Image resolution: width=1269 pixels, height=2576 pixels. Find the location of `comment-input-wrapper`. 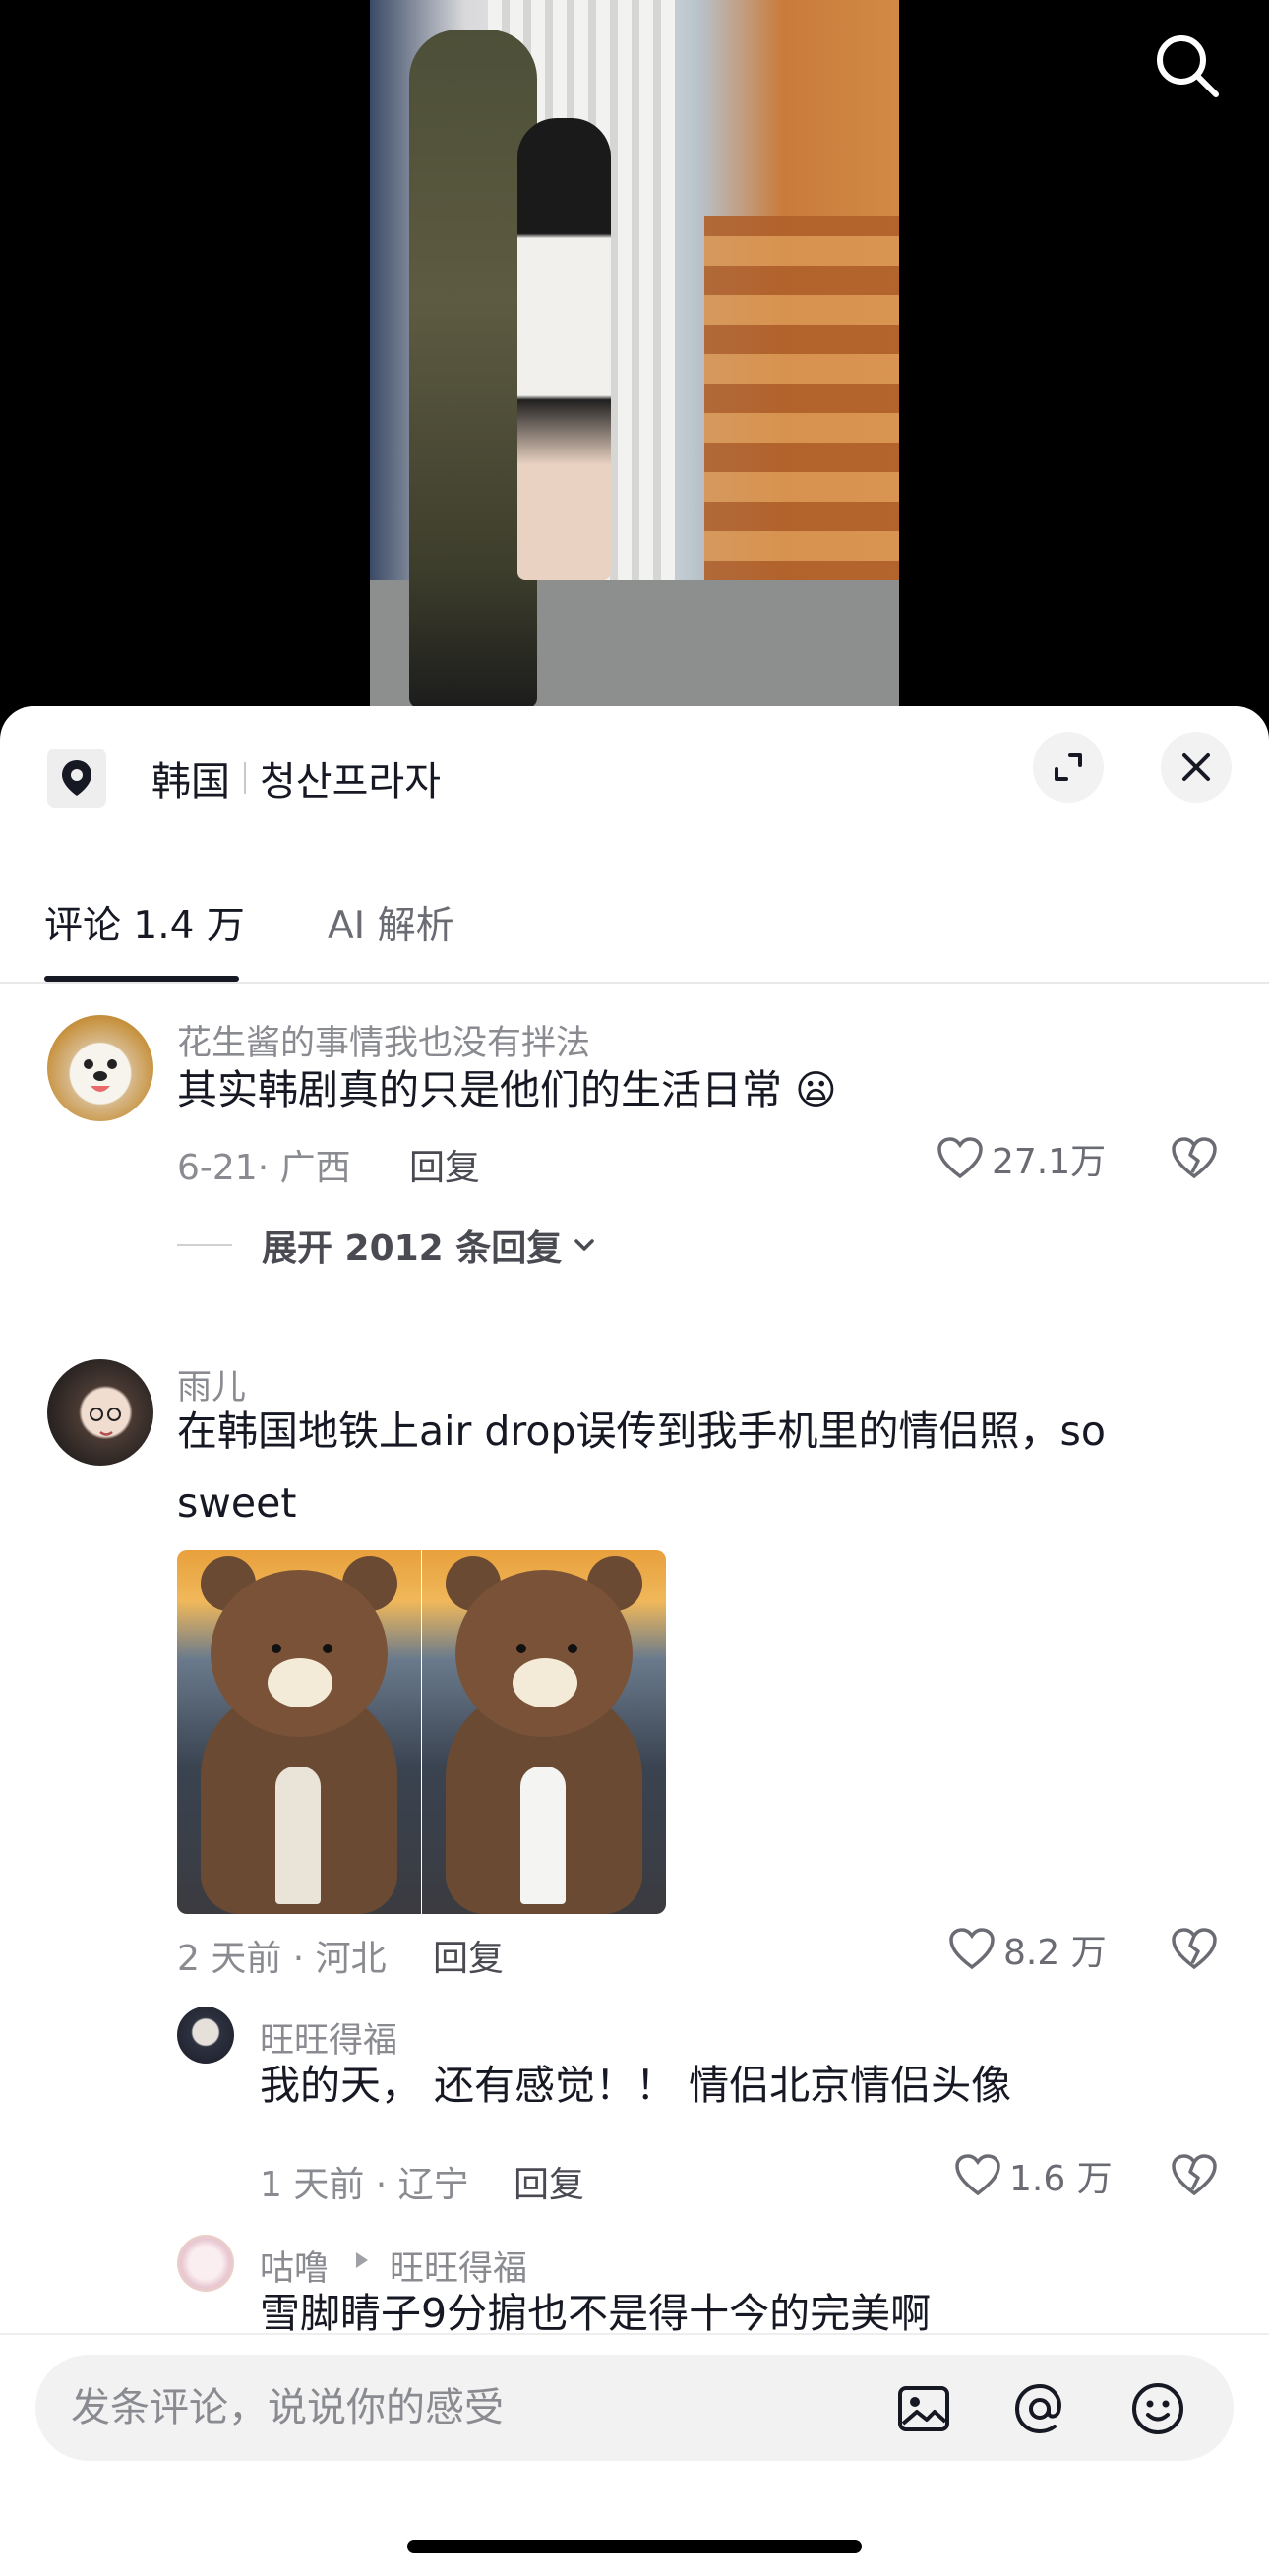

comment-input-wrapper is located at coordinates (634, 2408).